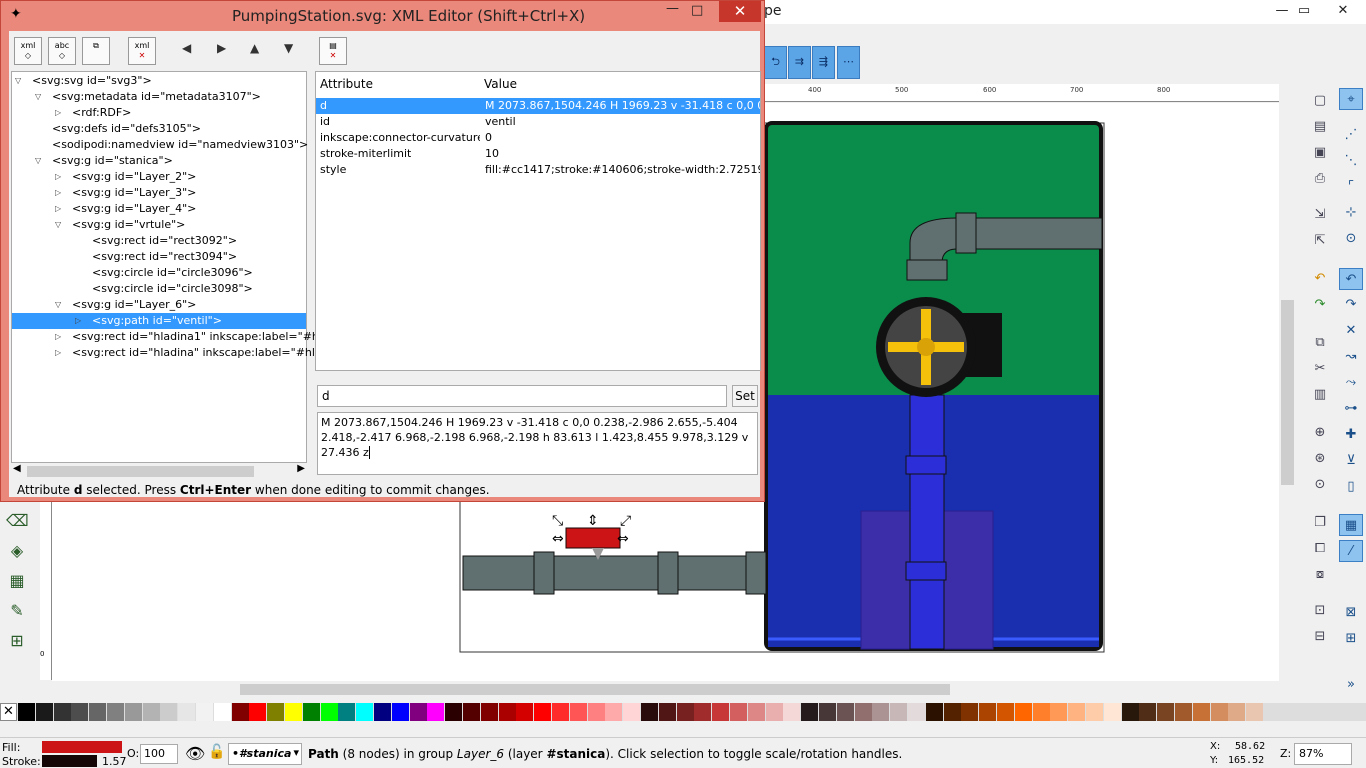  What do you see at coordinates (128, 225) in the screenshot?
I see `tree-node: <svg:g id="vrtule">` at bounding box center [128, 225].